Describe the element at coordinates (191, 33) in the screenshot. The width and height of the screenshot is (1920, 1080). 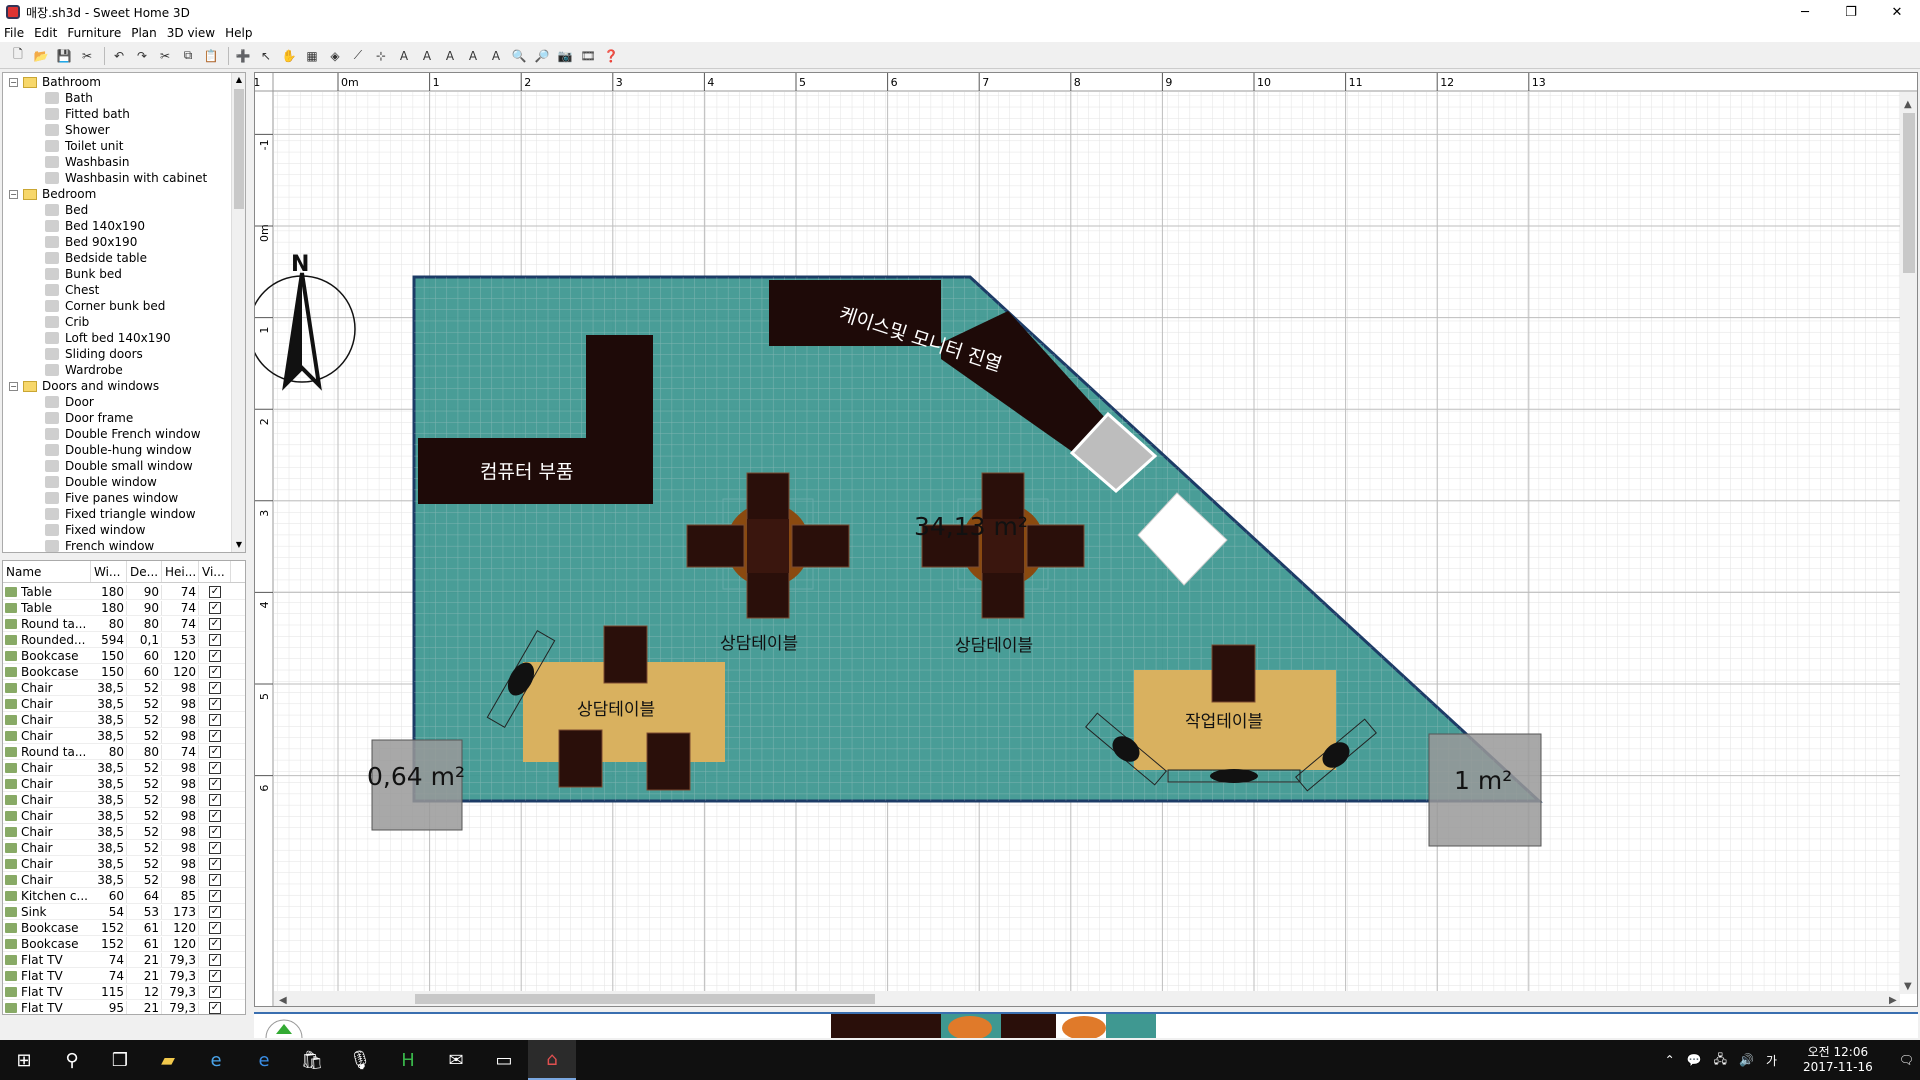
I see `menu-3d-view: 3D view` at that location.